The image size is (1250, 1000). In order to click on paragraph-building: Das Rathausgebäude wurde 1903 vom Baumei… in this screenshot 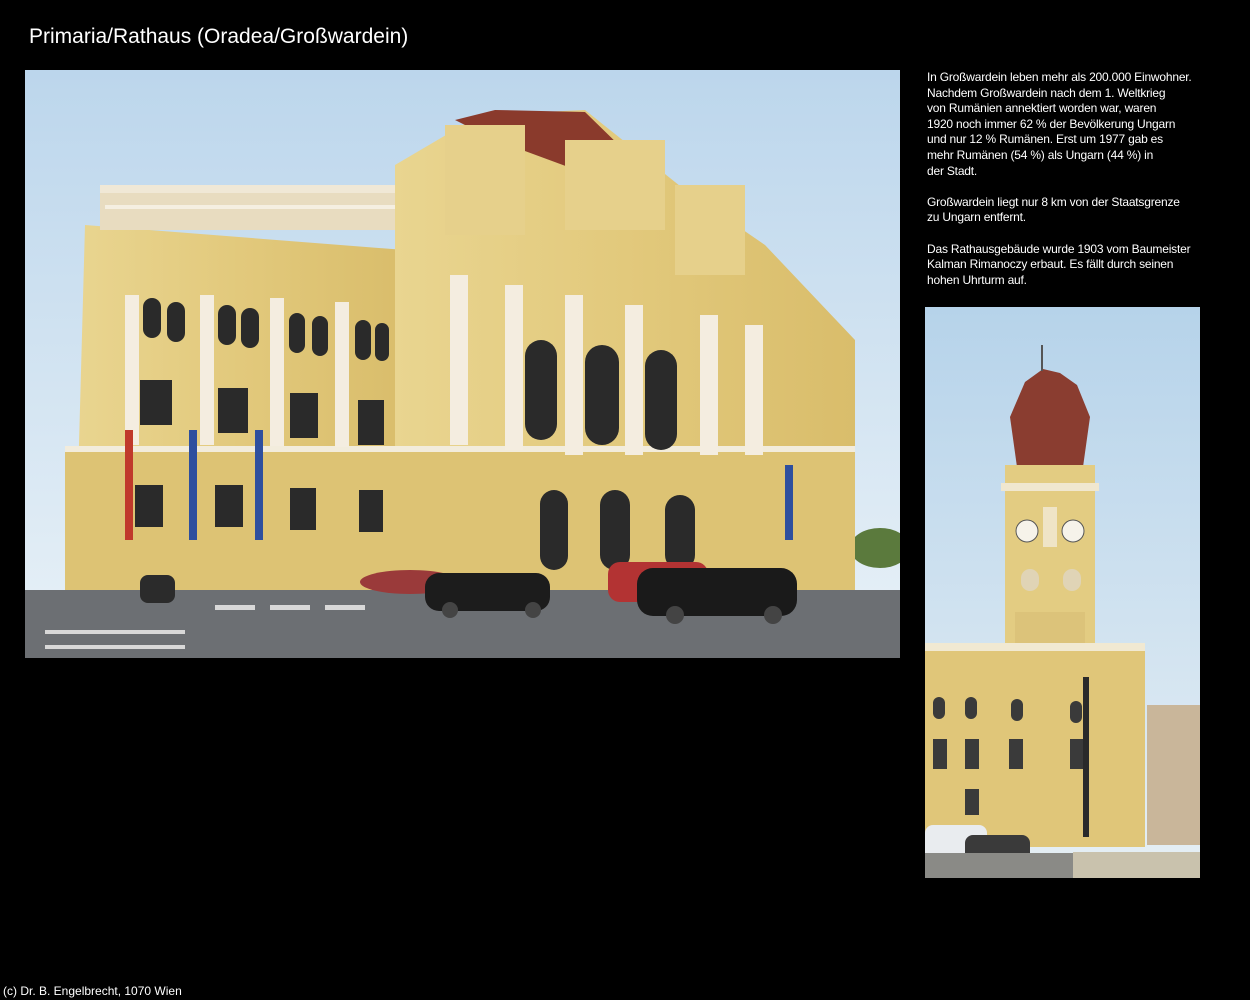, I will do `click(1077, 265)`.